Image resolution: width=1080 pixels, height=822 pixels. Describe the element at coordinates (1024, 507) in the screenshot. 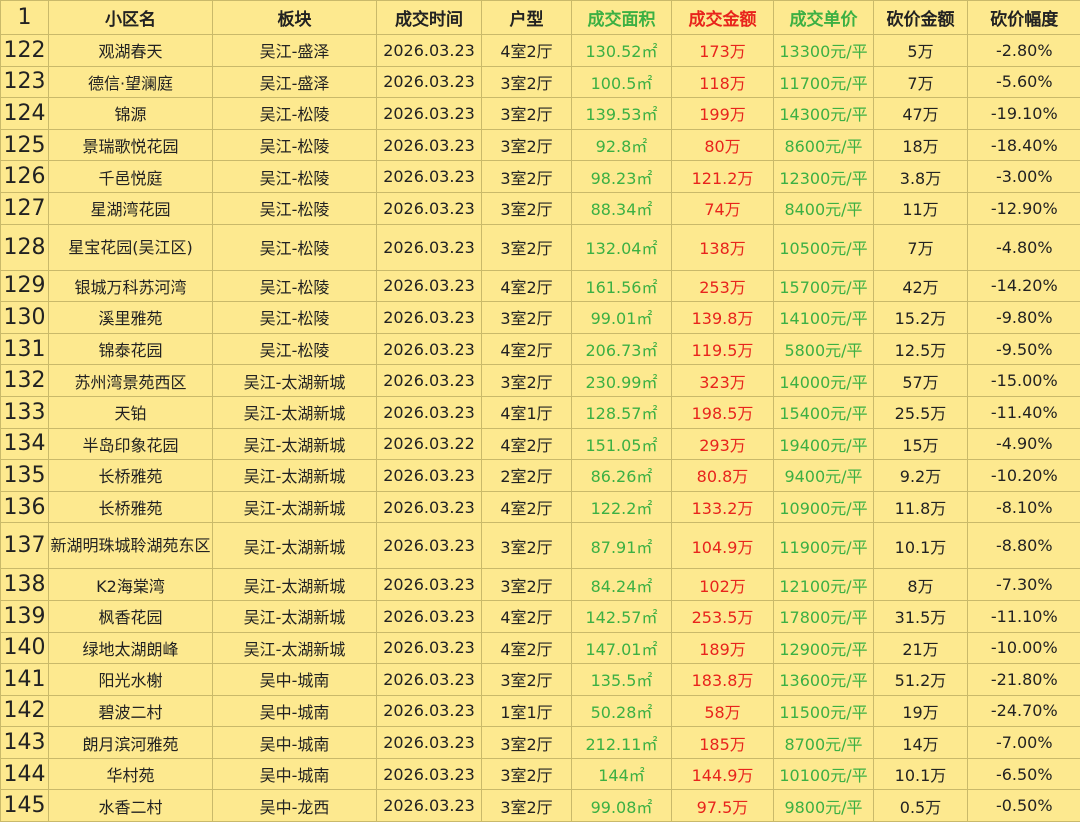

I see `cell-cut-percent: -8.10%` at that location.